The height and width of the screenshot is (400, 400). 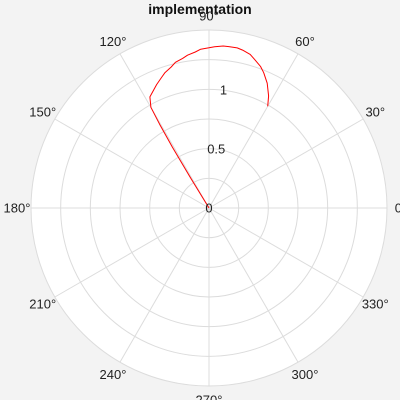 I want to click on theta-tick-label: 210°, so click(x=42, y=304).